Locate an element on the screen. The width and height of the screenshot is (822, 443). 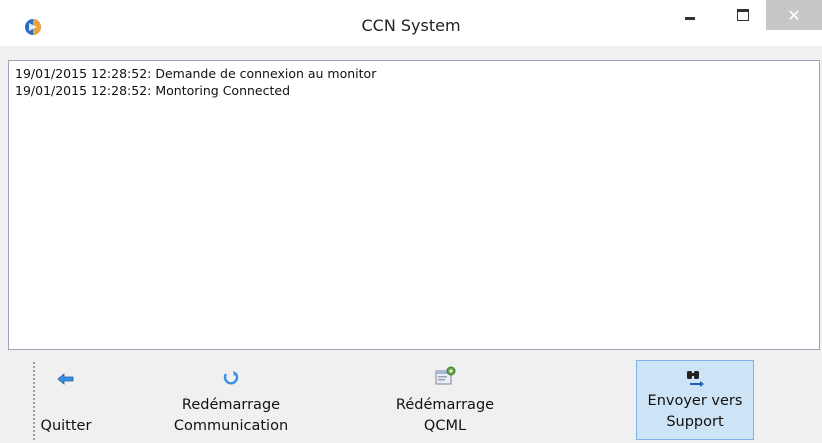
restart-communication-label: Redémarrage Communication is located at coordinates (231, 415).